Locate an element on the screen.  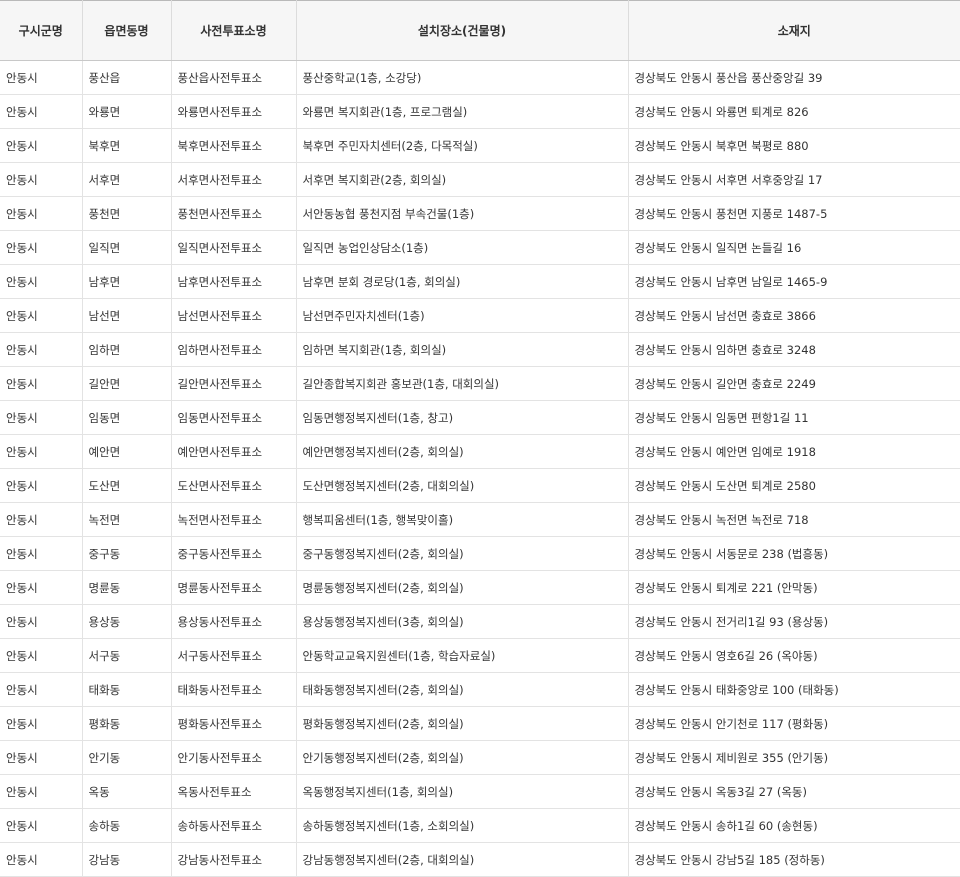
cell-address: 경상북도 안동시 풍산읍 풍산중앙길 39 is located at coordinates (794, 77).